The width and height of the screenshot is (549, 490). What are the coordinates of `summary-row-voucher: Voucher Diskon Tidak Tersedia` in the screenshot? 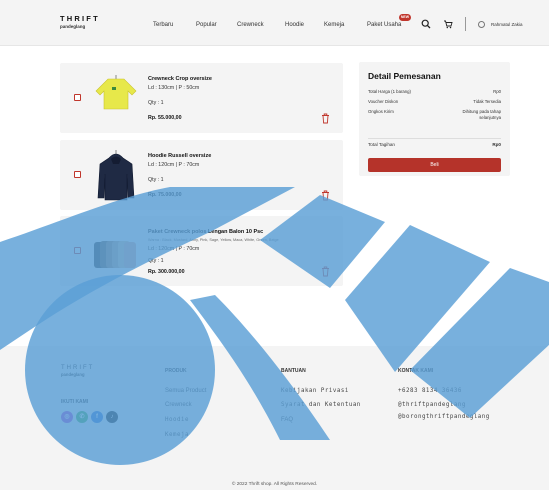 It's located at (434, 101).